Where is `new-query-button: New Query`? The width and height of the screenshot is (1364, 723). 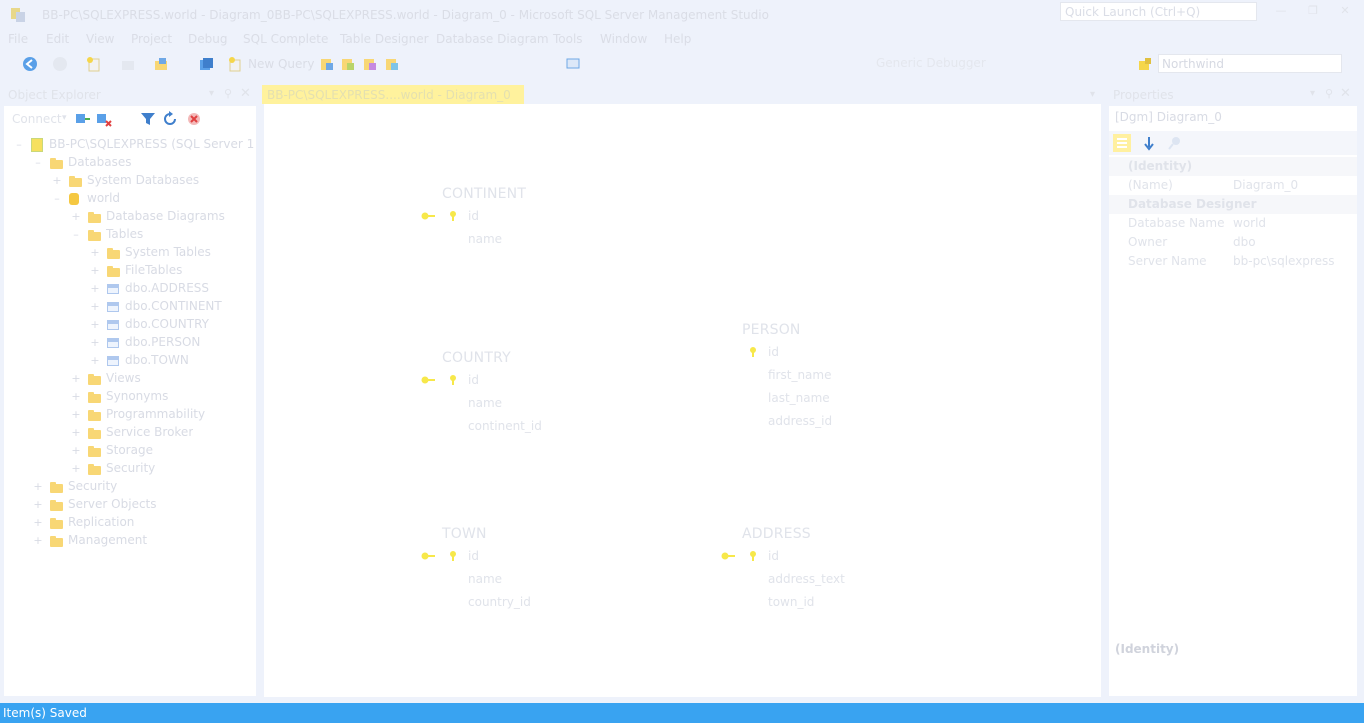
new-query-button: New Query is located at coordinates (281, 64).